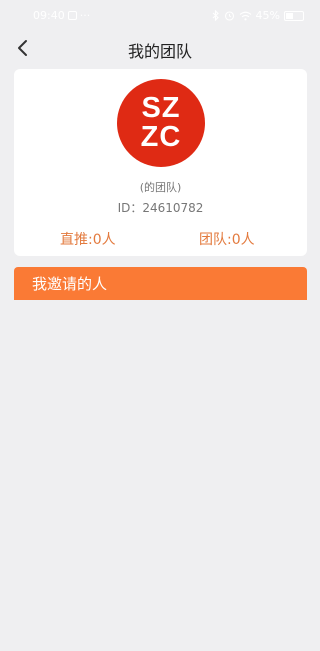 The image size is (320, 651). Describe the element at coordinates (215, 15) in the screenshot. I see `bluetooth-icon` at that location.